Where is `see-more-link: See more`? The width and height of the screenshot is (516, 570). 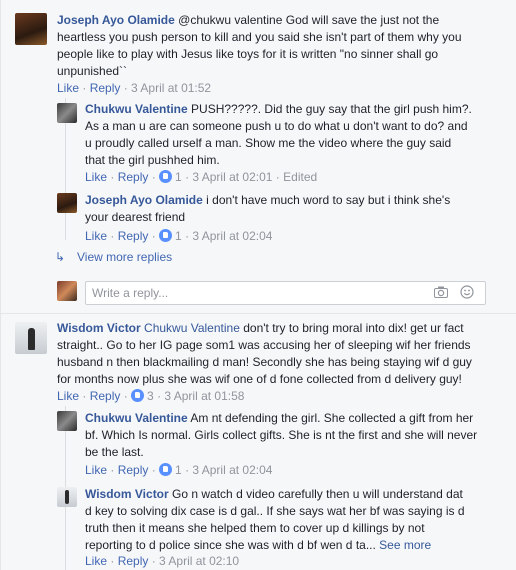 see-more-link: See more is located at coordinates (405, 545).